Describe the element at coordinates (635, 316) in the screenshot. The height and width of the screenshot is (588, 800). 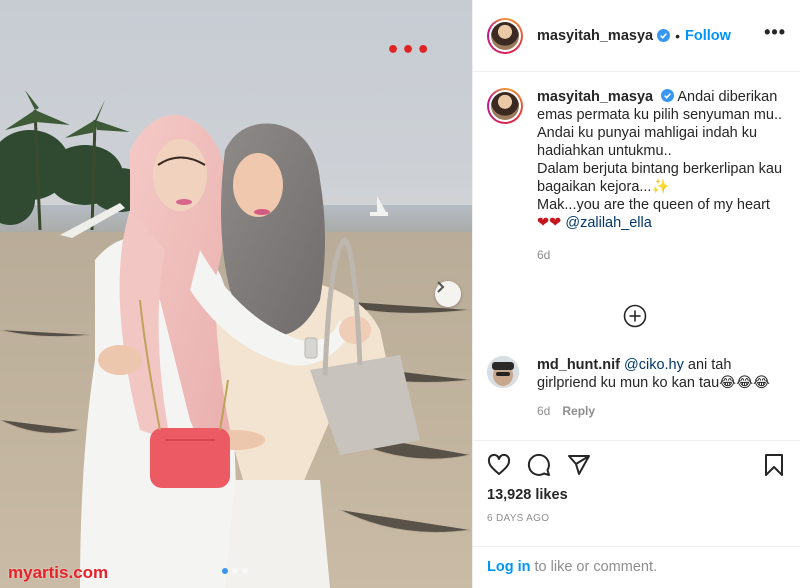
I see `plus-circle-icon` at that location.